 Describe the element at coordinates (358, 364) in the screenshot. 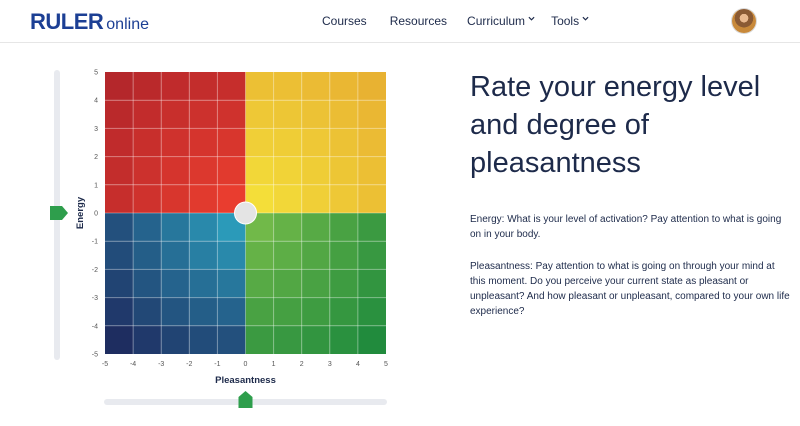

I see `x-tick-label: 4` at that location.